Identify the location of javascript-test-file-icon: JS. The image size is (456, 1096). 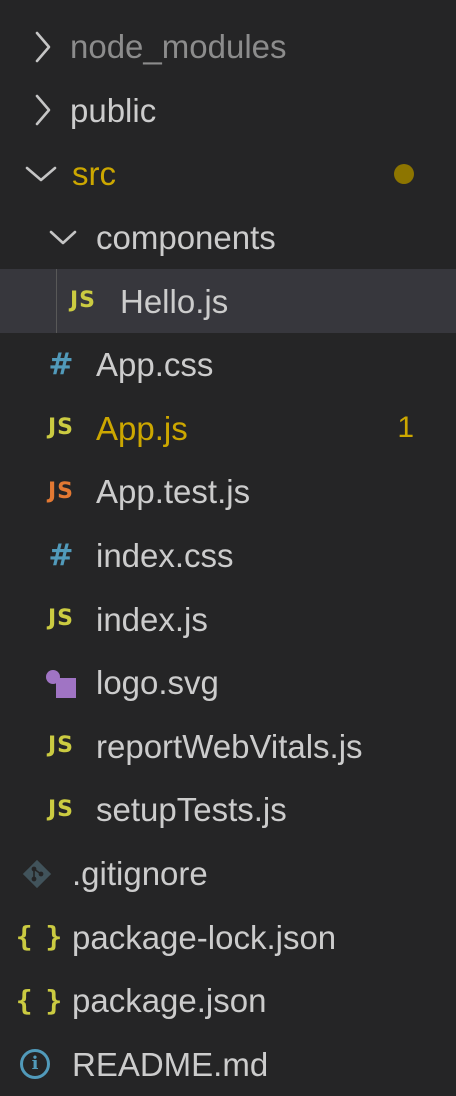
(61, 492).